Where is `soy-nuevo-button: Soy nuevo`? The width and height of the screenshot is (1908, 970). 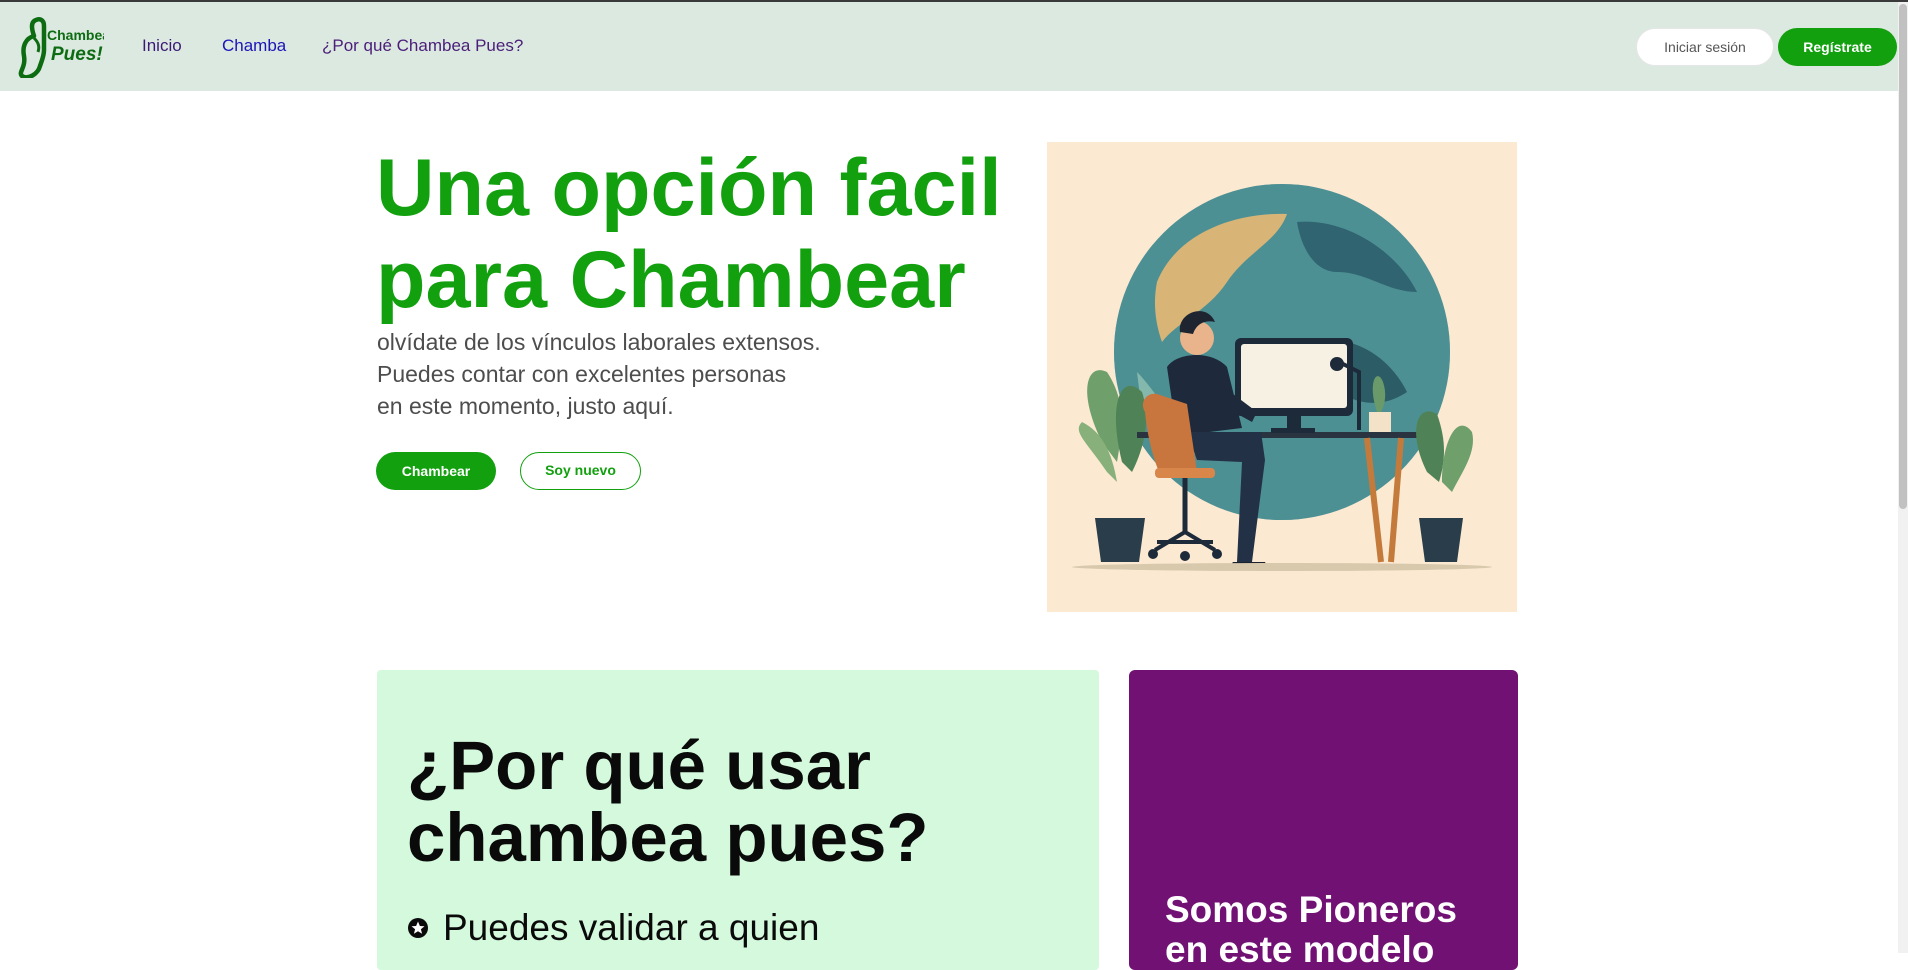
soy-nuevo-button: Soy nuevo is located at coordinates (580, 471).